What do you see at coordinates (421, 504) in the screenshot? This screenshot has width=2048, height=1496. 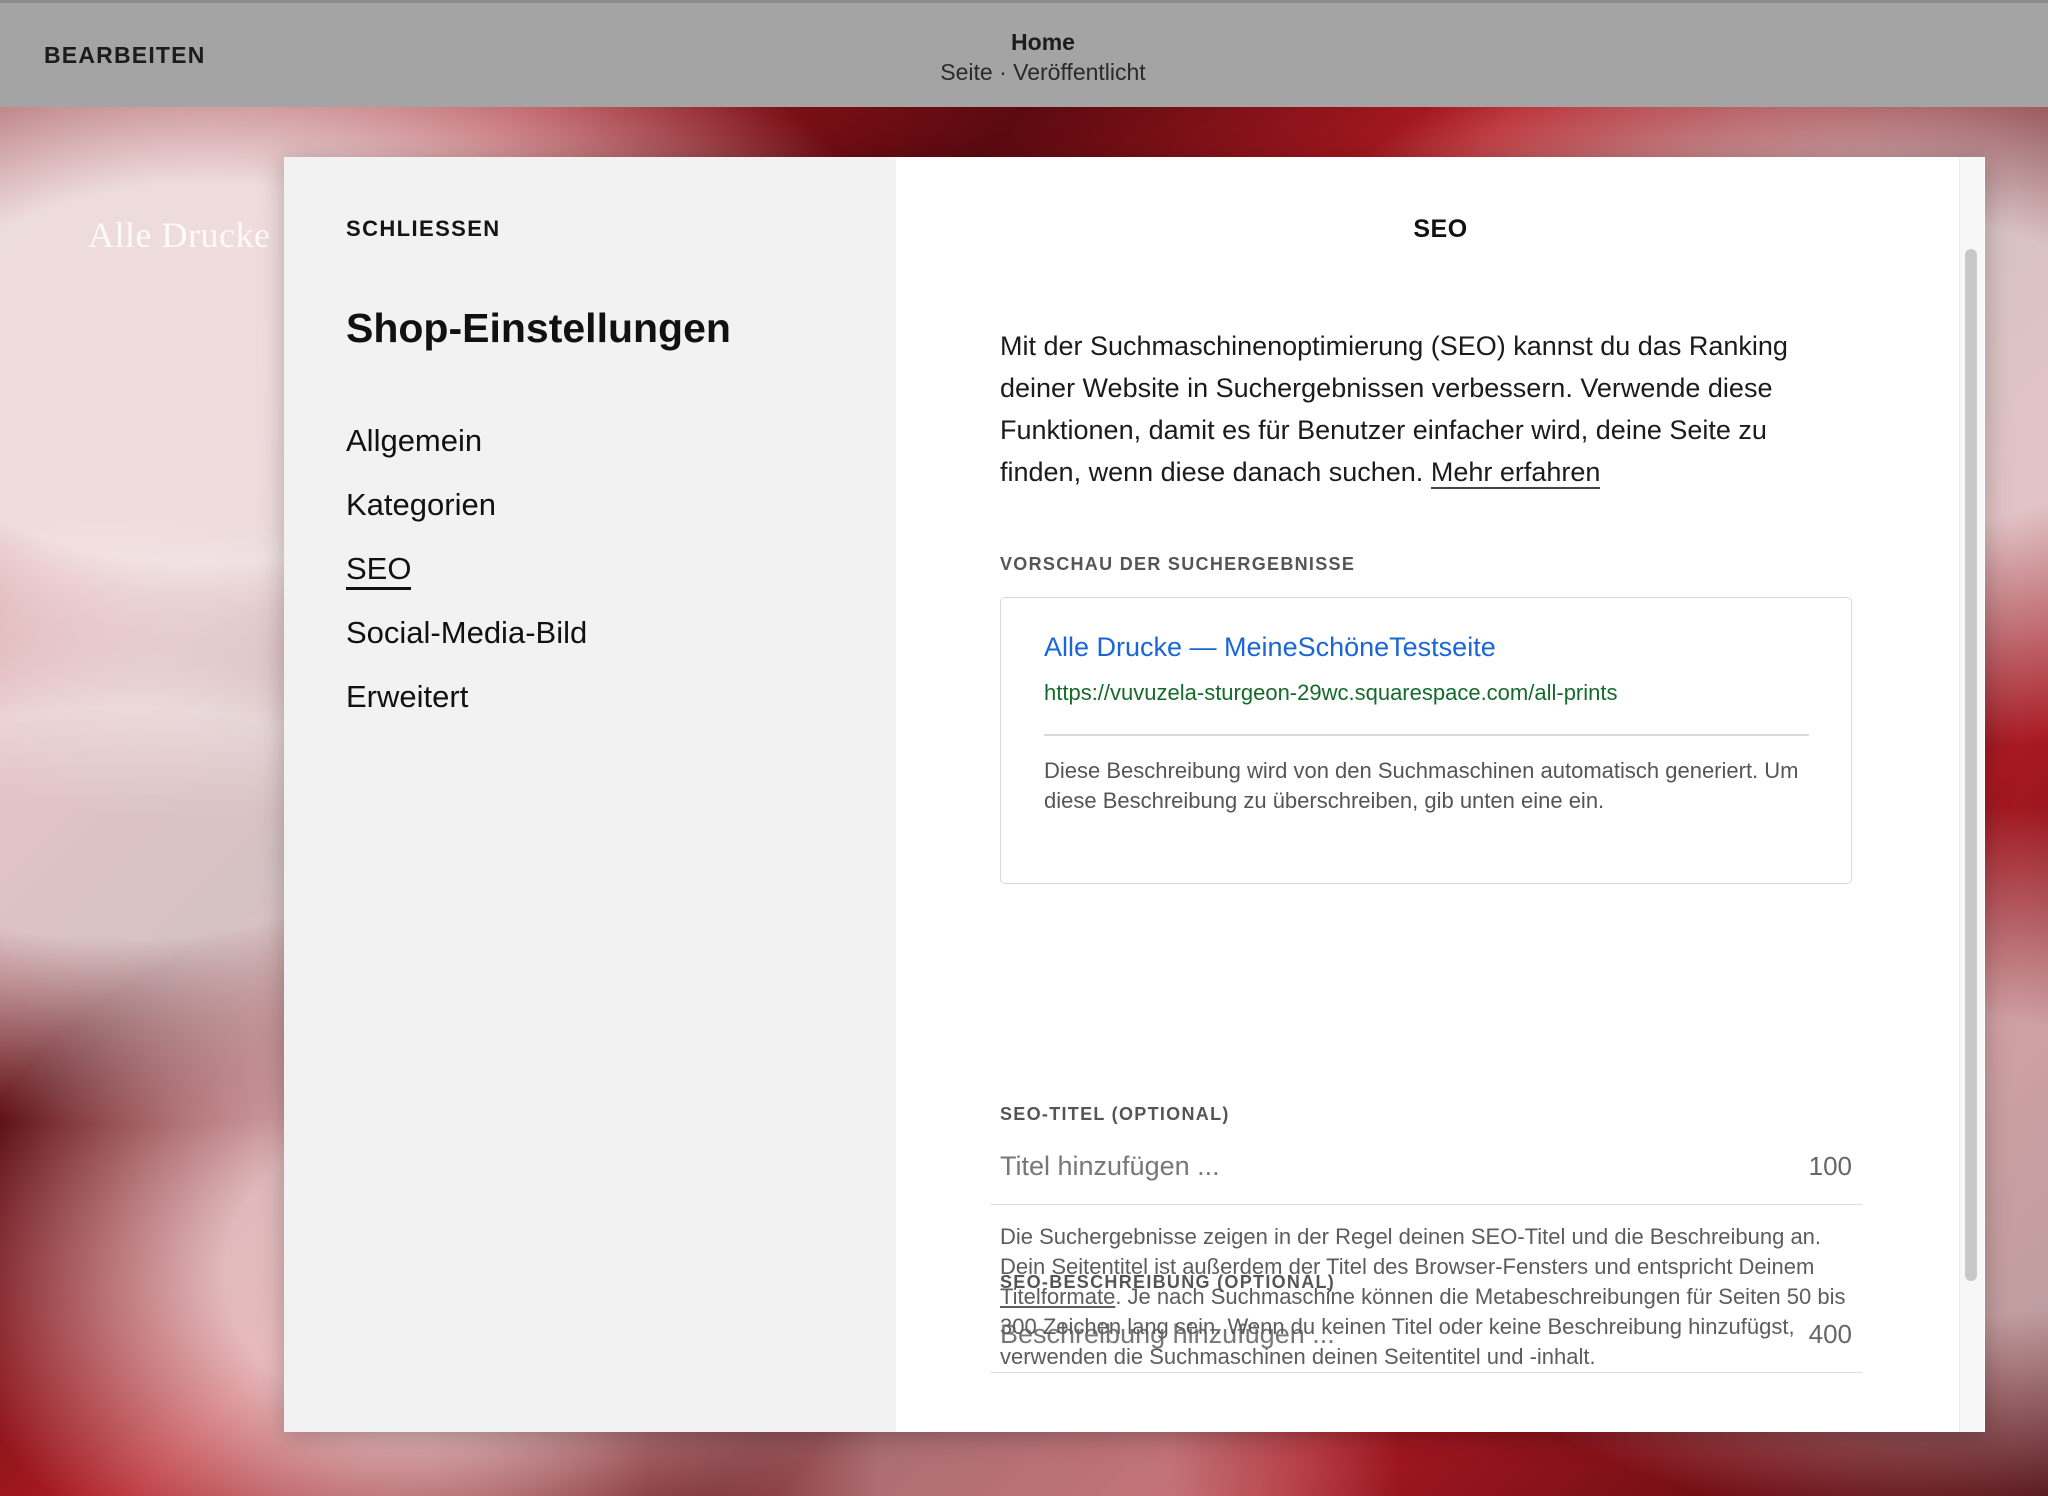 I see `nav-item-label: Kategorien` at bounding box center [421, 504].